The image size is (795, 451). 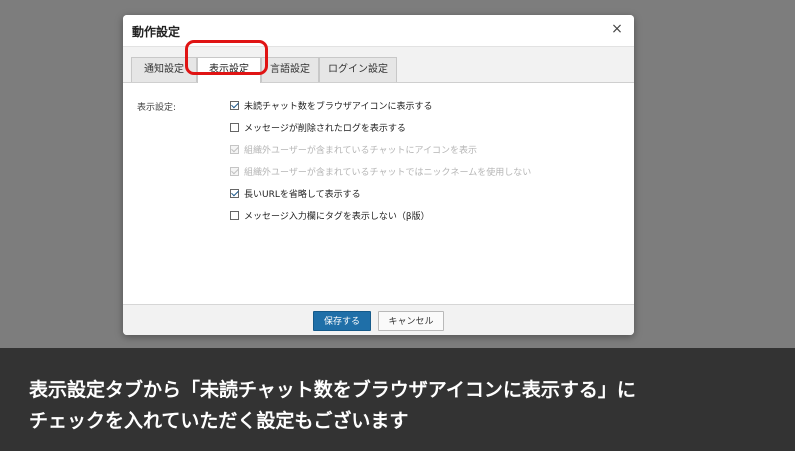 I want to click on option-external-user-icon: 組織外ユーザーが含まれているチャットにアイコンを表示, so click(x=353, y=149).